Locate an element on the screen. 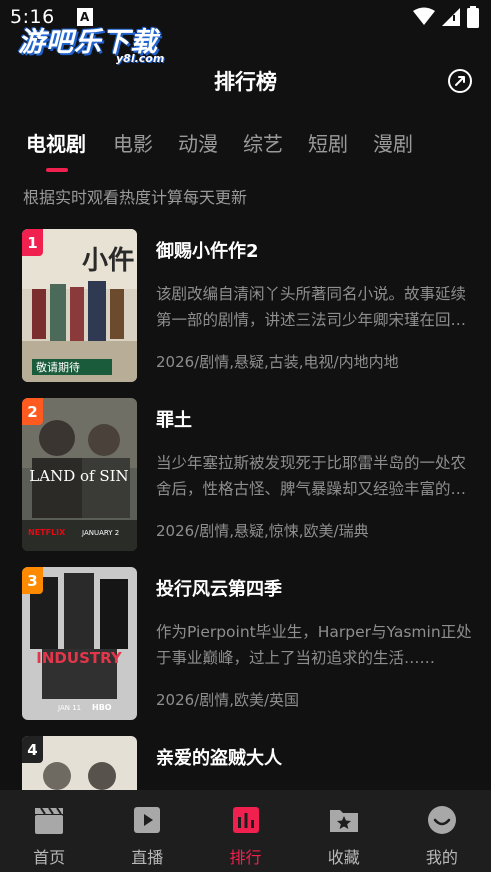 The width and height of the screenshot is (491, 872). tab-short-drama: 短剧 is located at coordinates (328, 142).